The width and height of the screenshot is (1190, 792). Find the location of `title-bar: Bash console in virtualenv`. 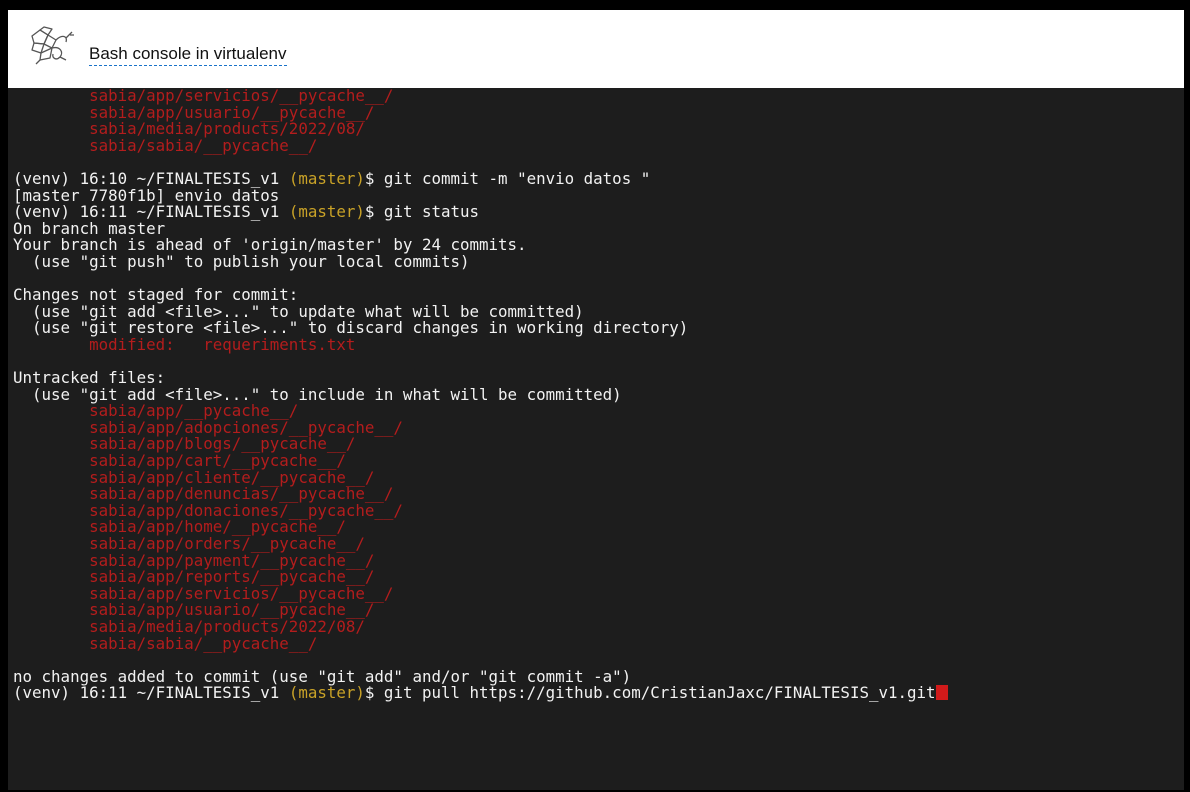

title-bar: Bash console in virtualenv is located at coordinates (596, 49).